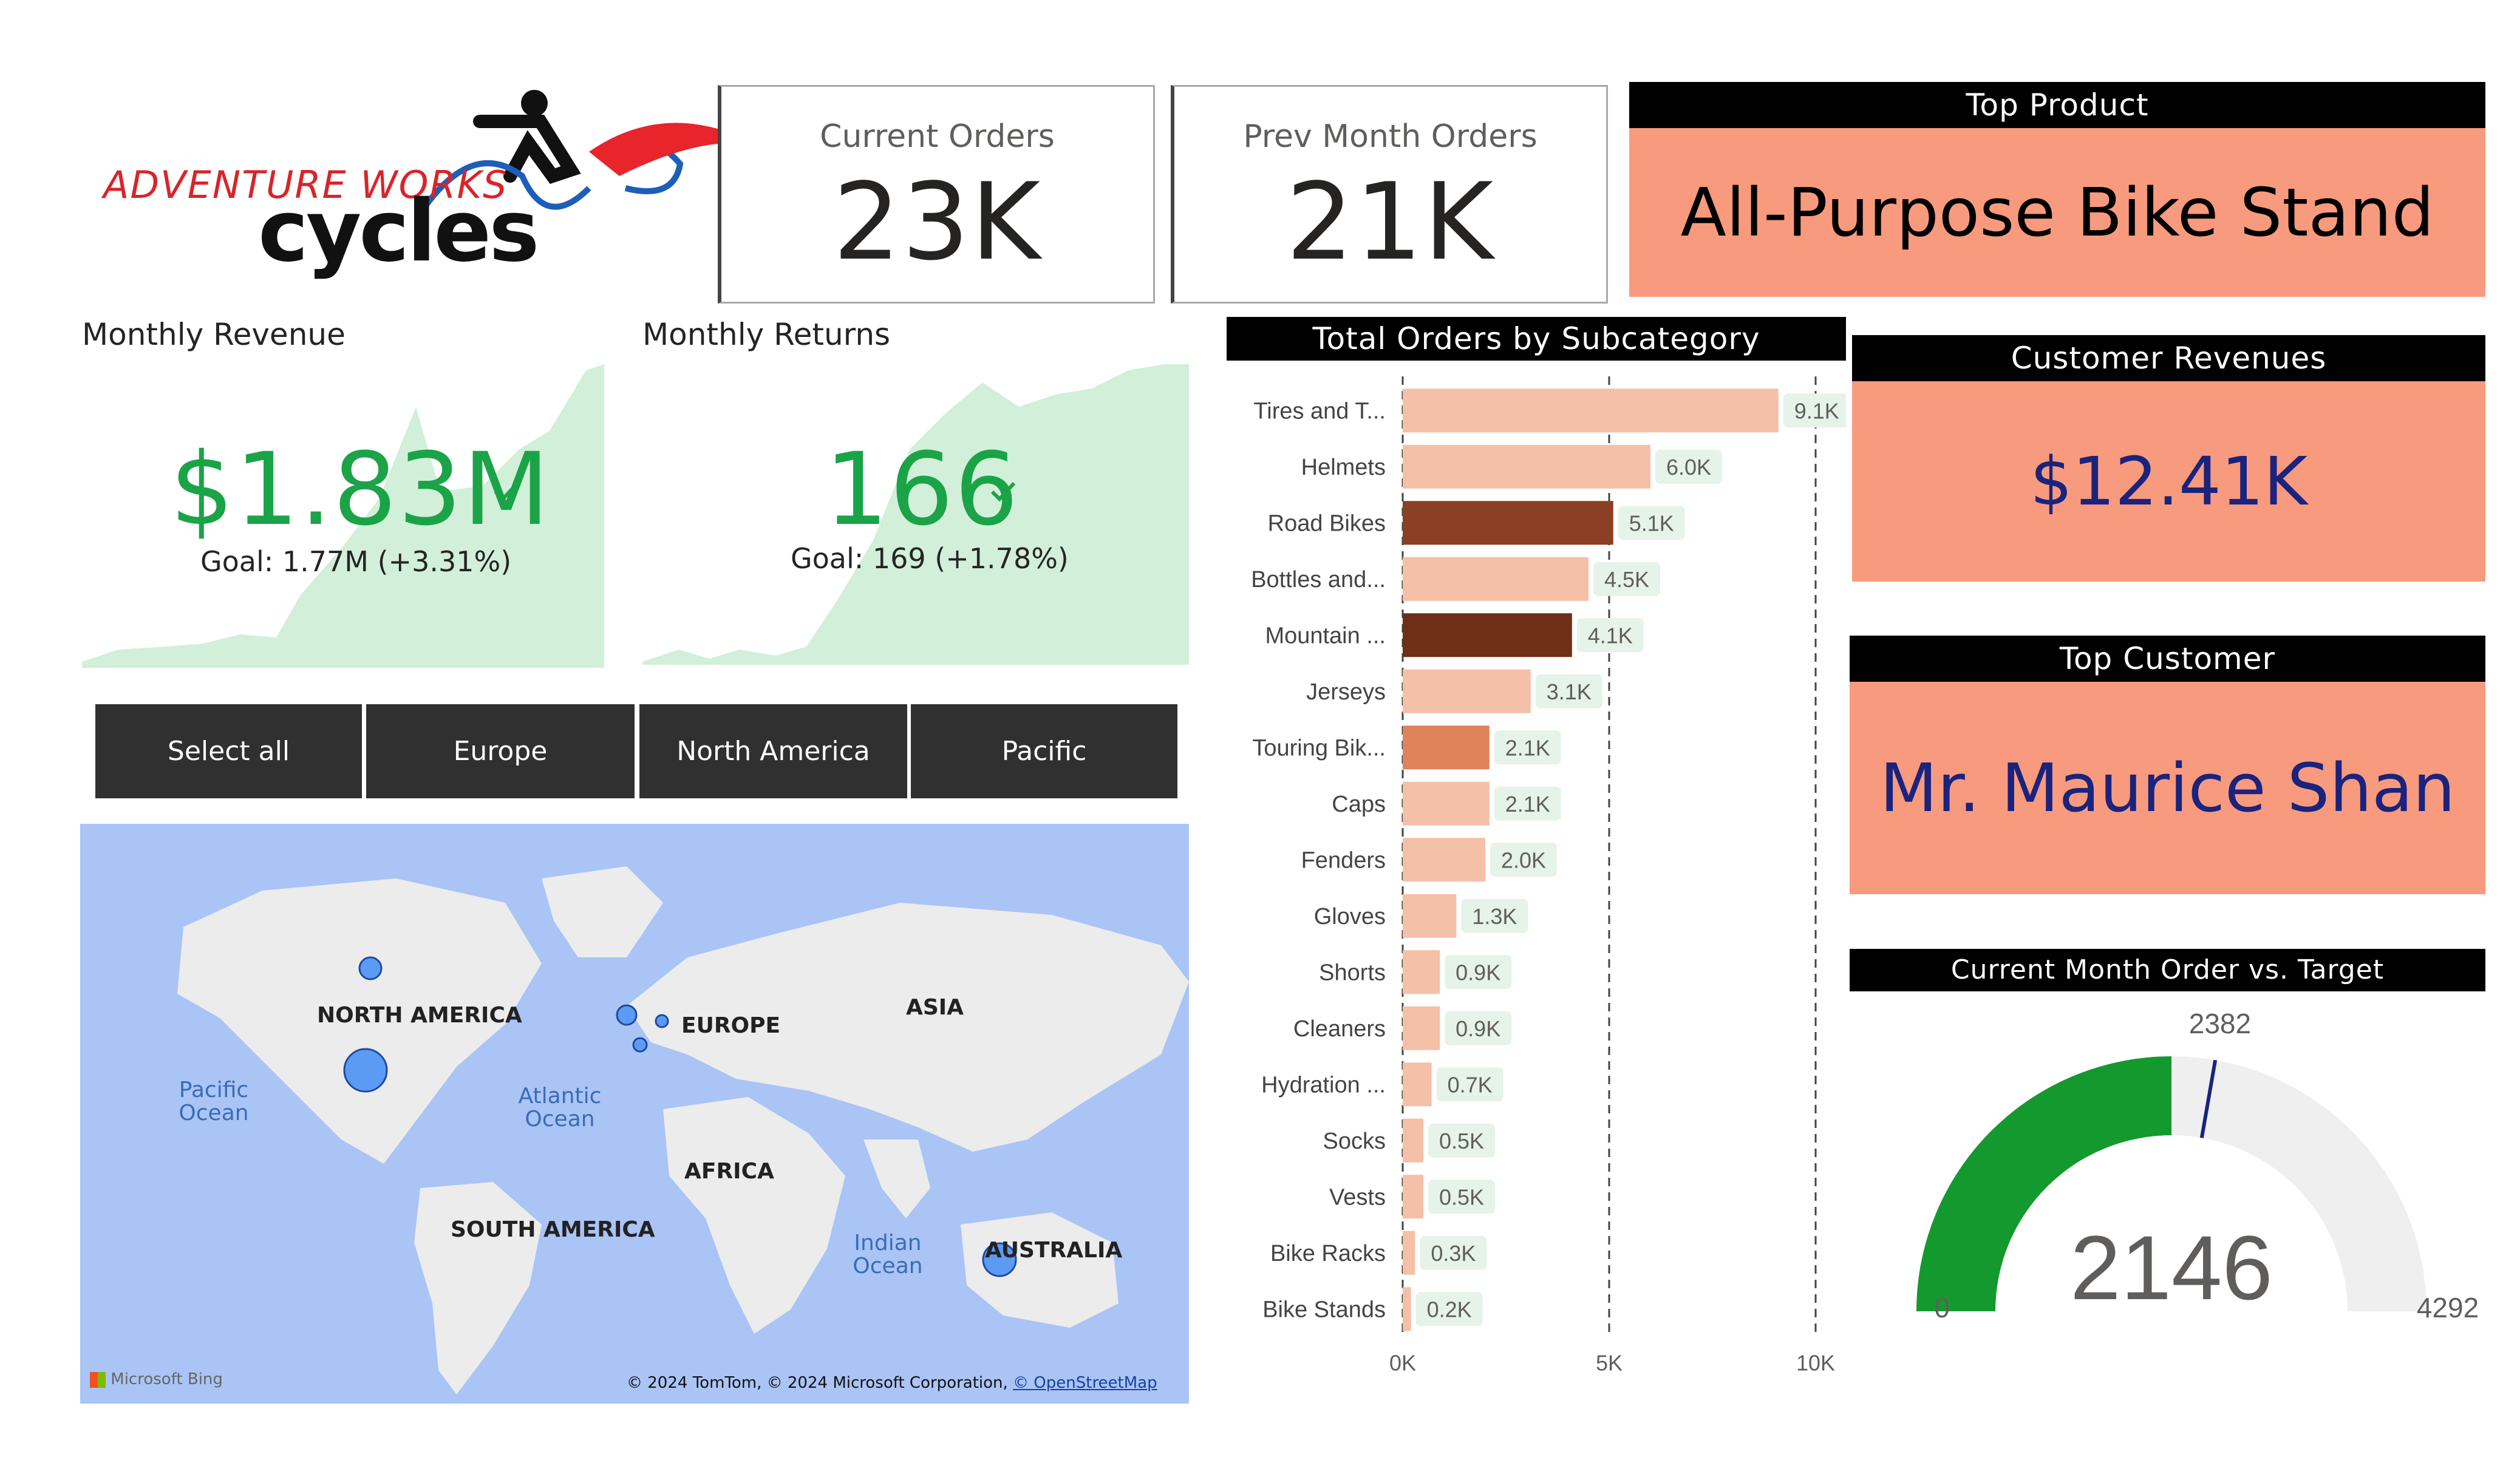  What do you see at coordinates (935, 1007) in the screenshot?
I see `map-label-asia: ASIA` at bounding box center [935, 1007].